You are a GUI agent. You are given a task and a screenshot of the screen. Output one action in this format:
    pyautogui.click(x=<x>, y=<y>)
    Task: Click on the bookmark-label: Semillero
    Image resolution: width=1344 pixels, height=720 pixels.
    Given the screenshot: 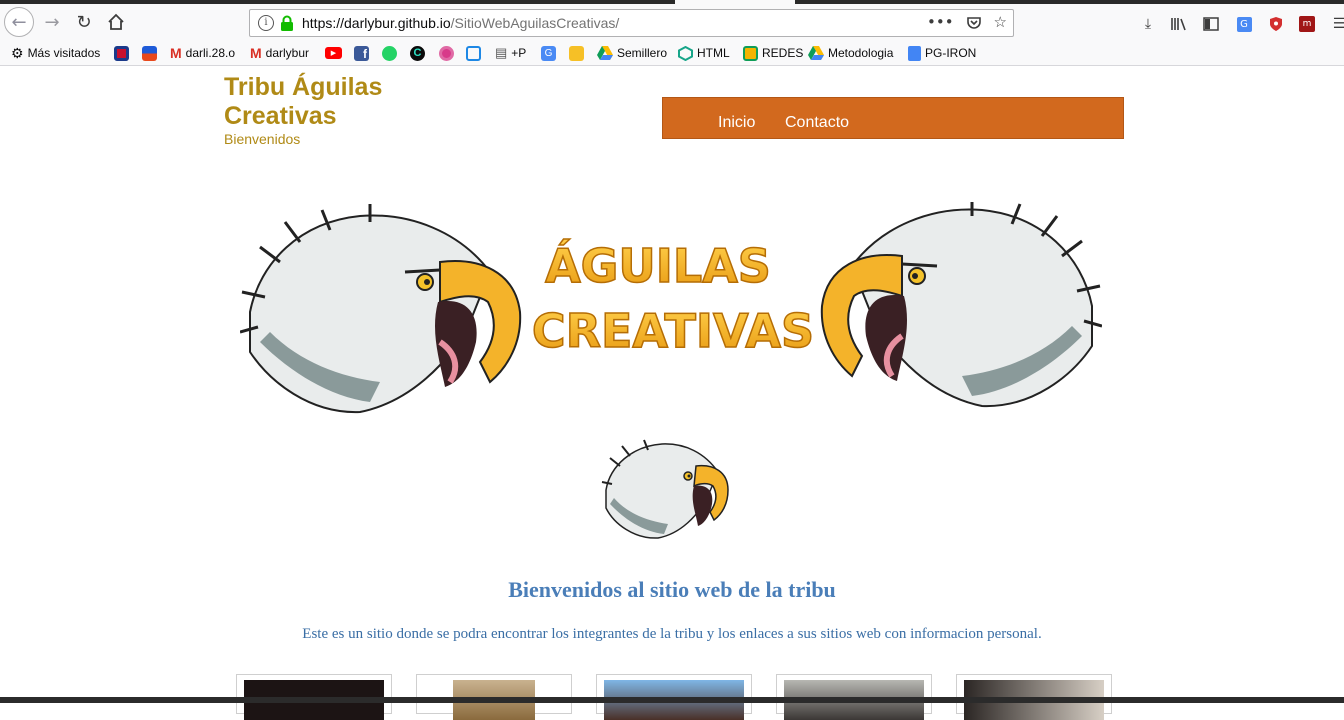 What is the action you would take?
    pyautogui.click(x=642, y=53)
    